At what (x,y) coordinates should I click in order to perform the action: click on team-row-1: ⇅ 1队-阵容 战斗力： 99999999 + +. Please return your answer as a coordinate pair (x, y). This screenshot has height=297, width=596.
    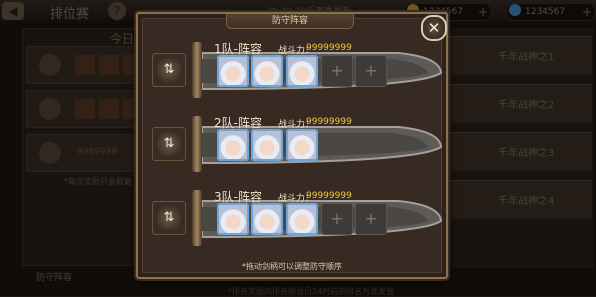
    Looking at the image, I should click on (295, 71).